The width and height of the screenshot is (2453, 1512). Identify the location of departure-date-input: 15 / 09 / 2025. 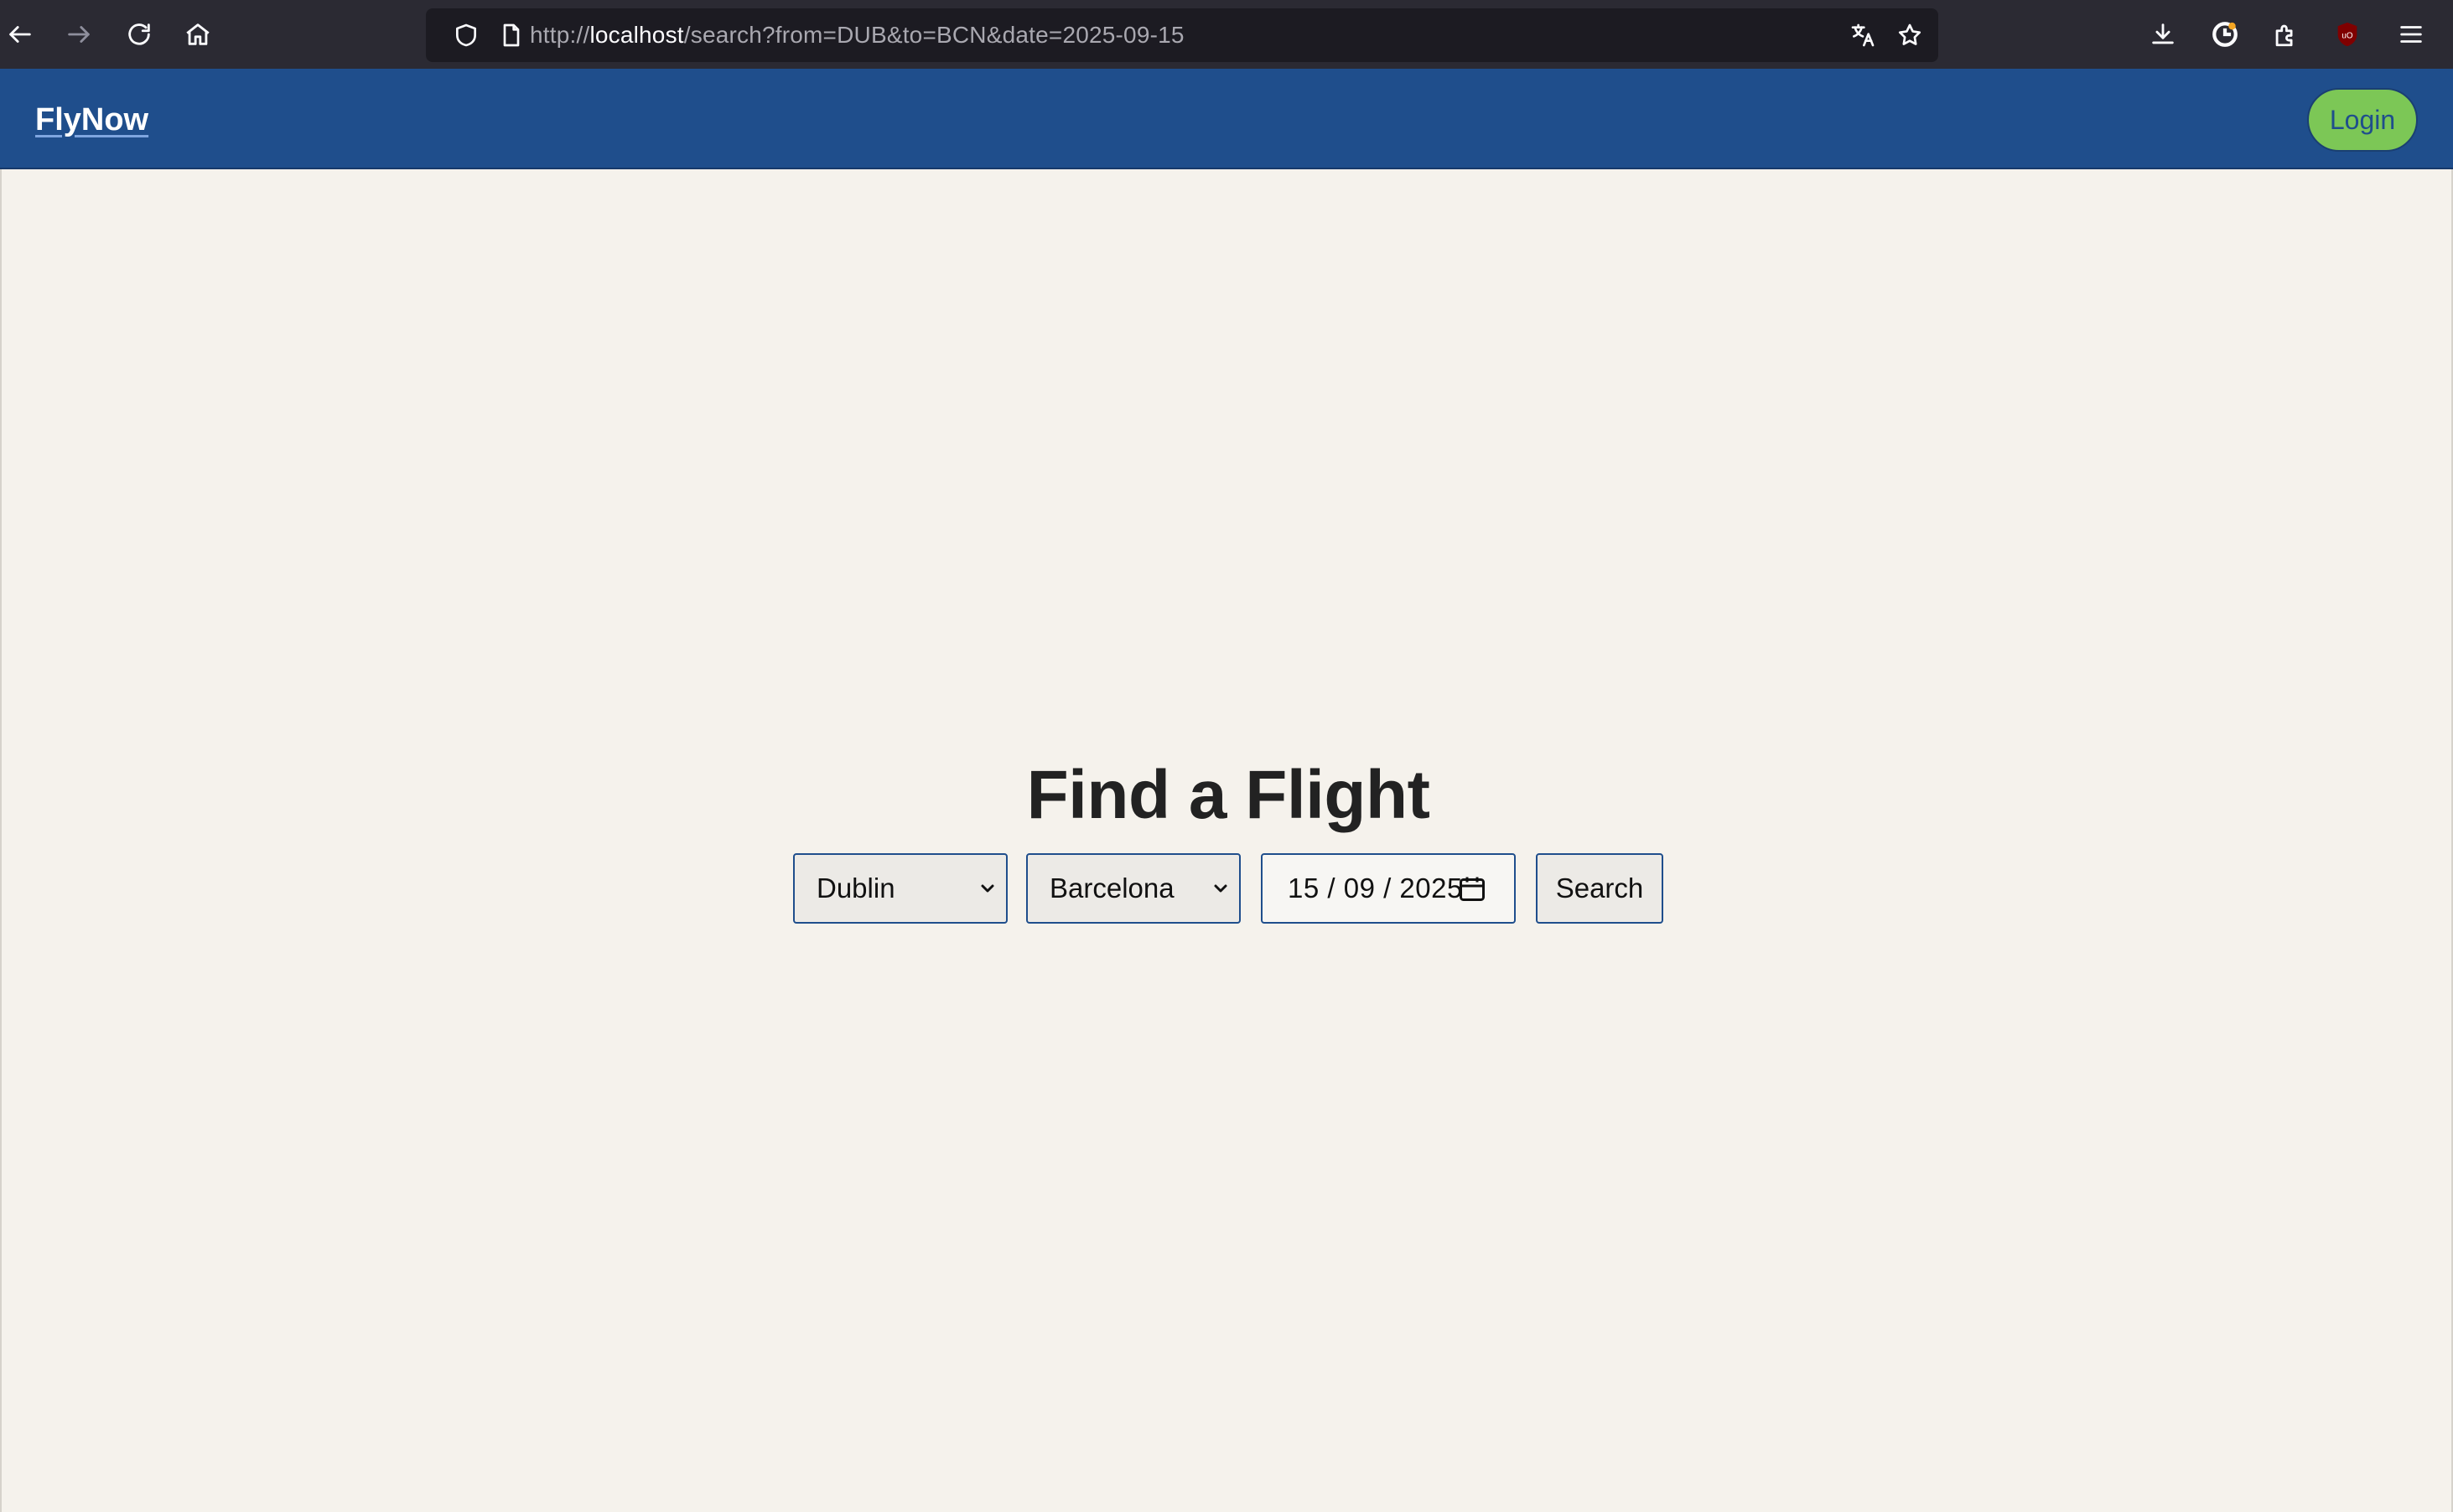
(1388, 888).